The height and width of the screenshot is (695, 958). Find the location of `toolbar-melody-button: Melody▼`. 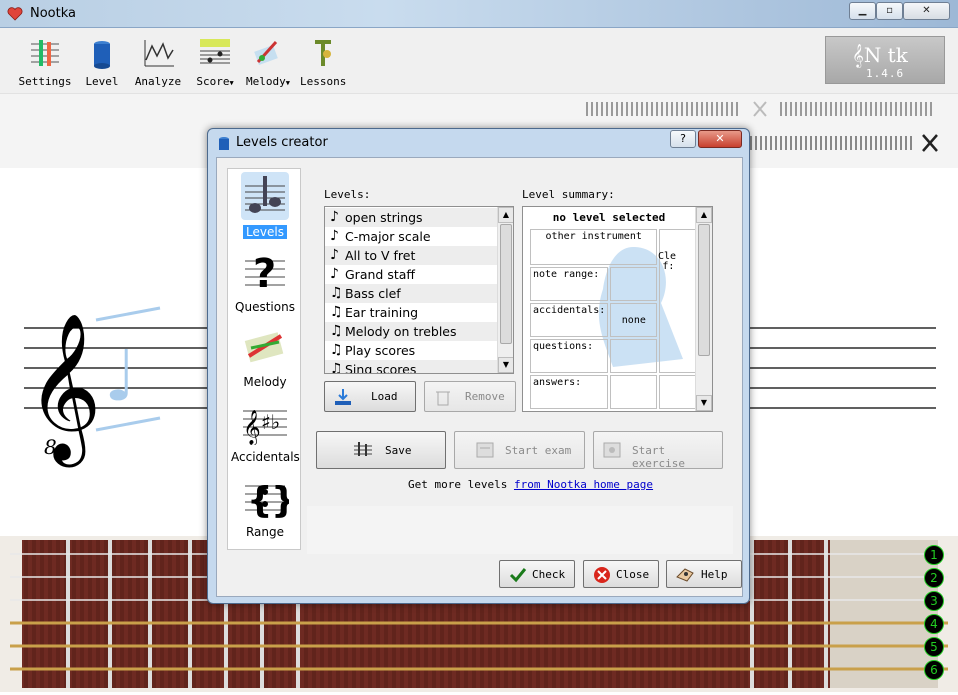

toolbar-melody-button: Melody▼ is located at coordinates (268, 62).